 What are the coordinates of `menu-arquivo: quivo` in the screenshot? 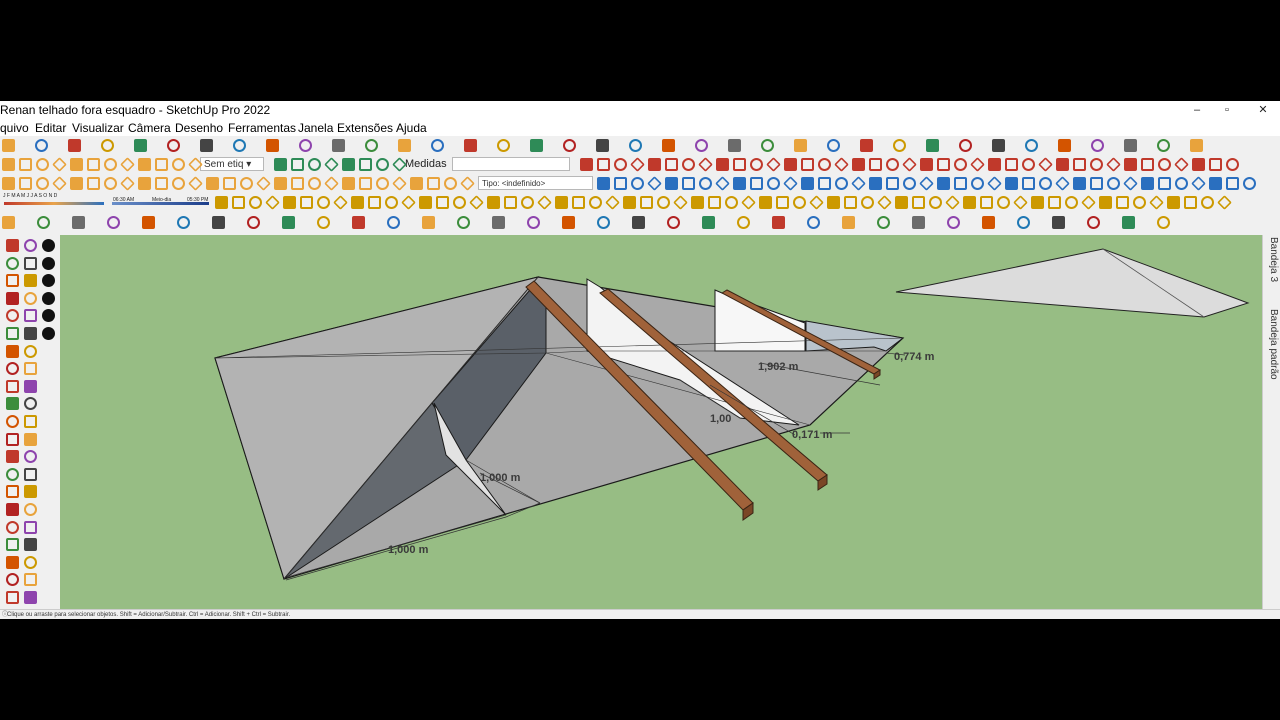 It's located at (14, 128).